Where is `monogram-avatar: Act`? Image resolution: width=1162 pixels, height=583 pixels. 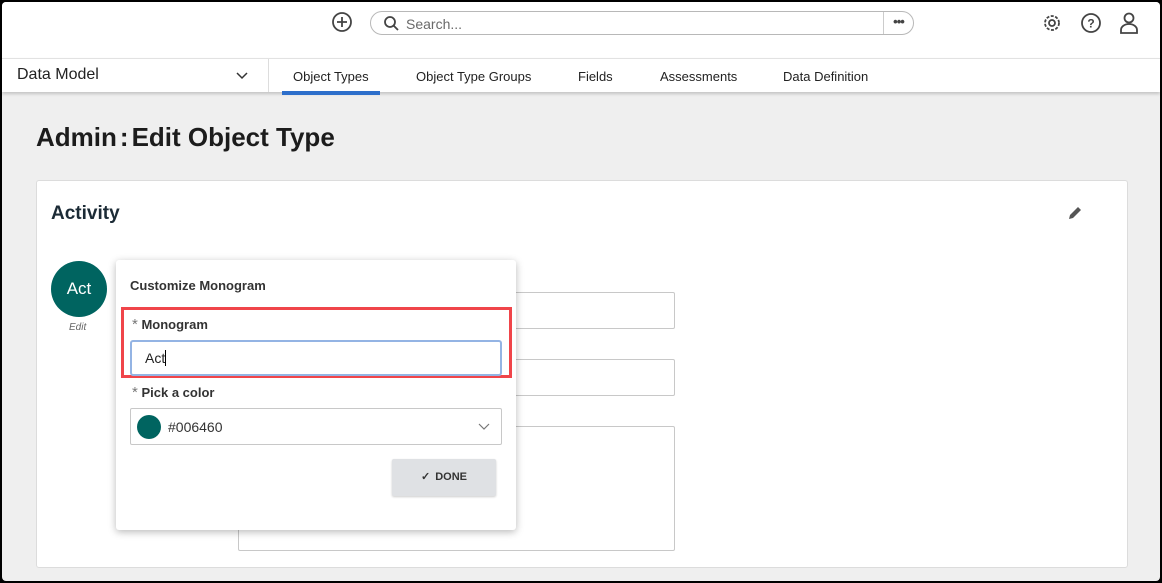
monogram-avatar: Act is located at coordinates (79, 289).